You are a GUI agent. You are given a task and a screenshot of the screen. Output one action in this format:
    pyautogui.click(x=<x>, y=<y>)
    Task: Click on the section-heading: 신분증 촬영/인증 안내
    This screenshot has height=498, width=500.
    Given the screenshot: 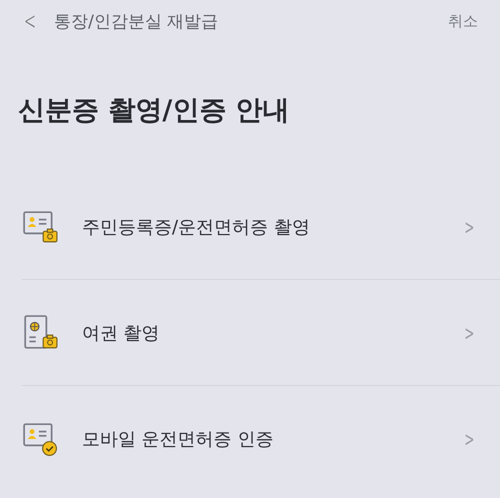 What is the action you would take?
    pyautogui.click(x=154, y=111)
    